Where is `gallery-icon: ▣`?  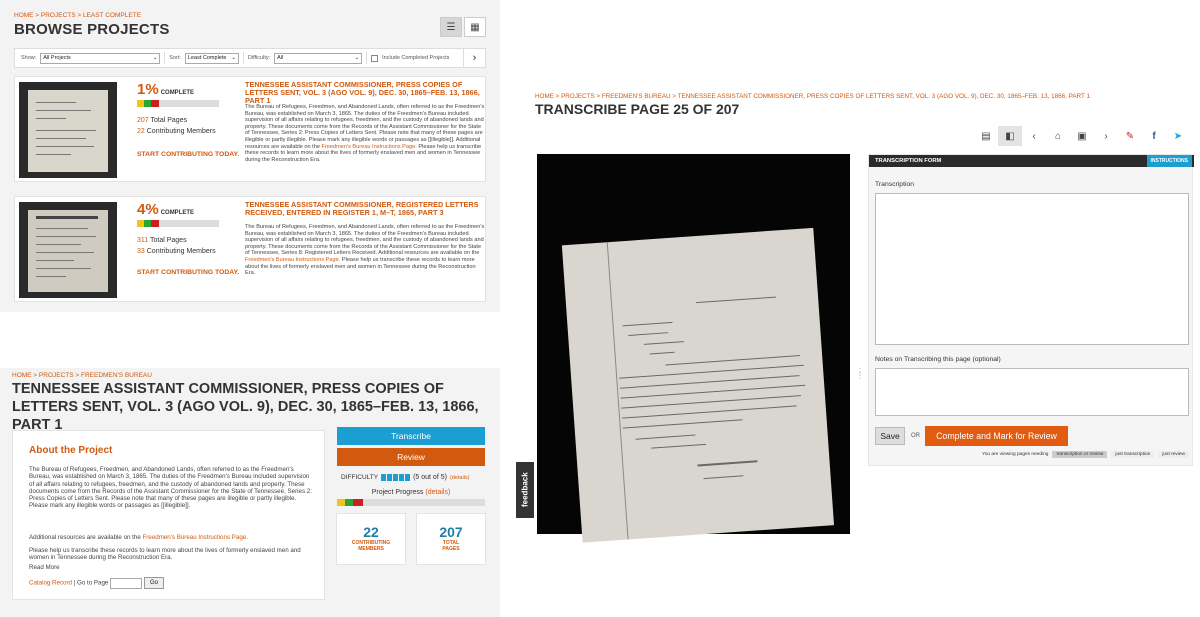
gallery-icon: ▣ is located at coordinates (1082, 136).